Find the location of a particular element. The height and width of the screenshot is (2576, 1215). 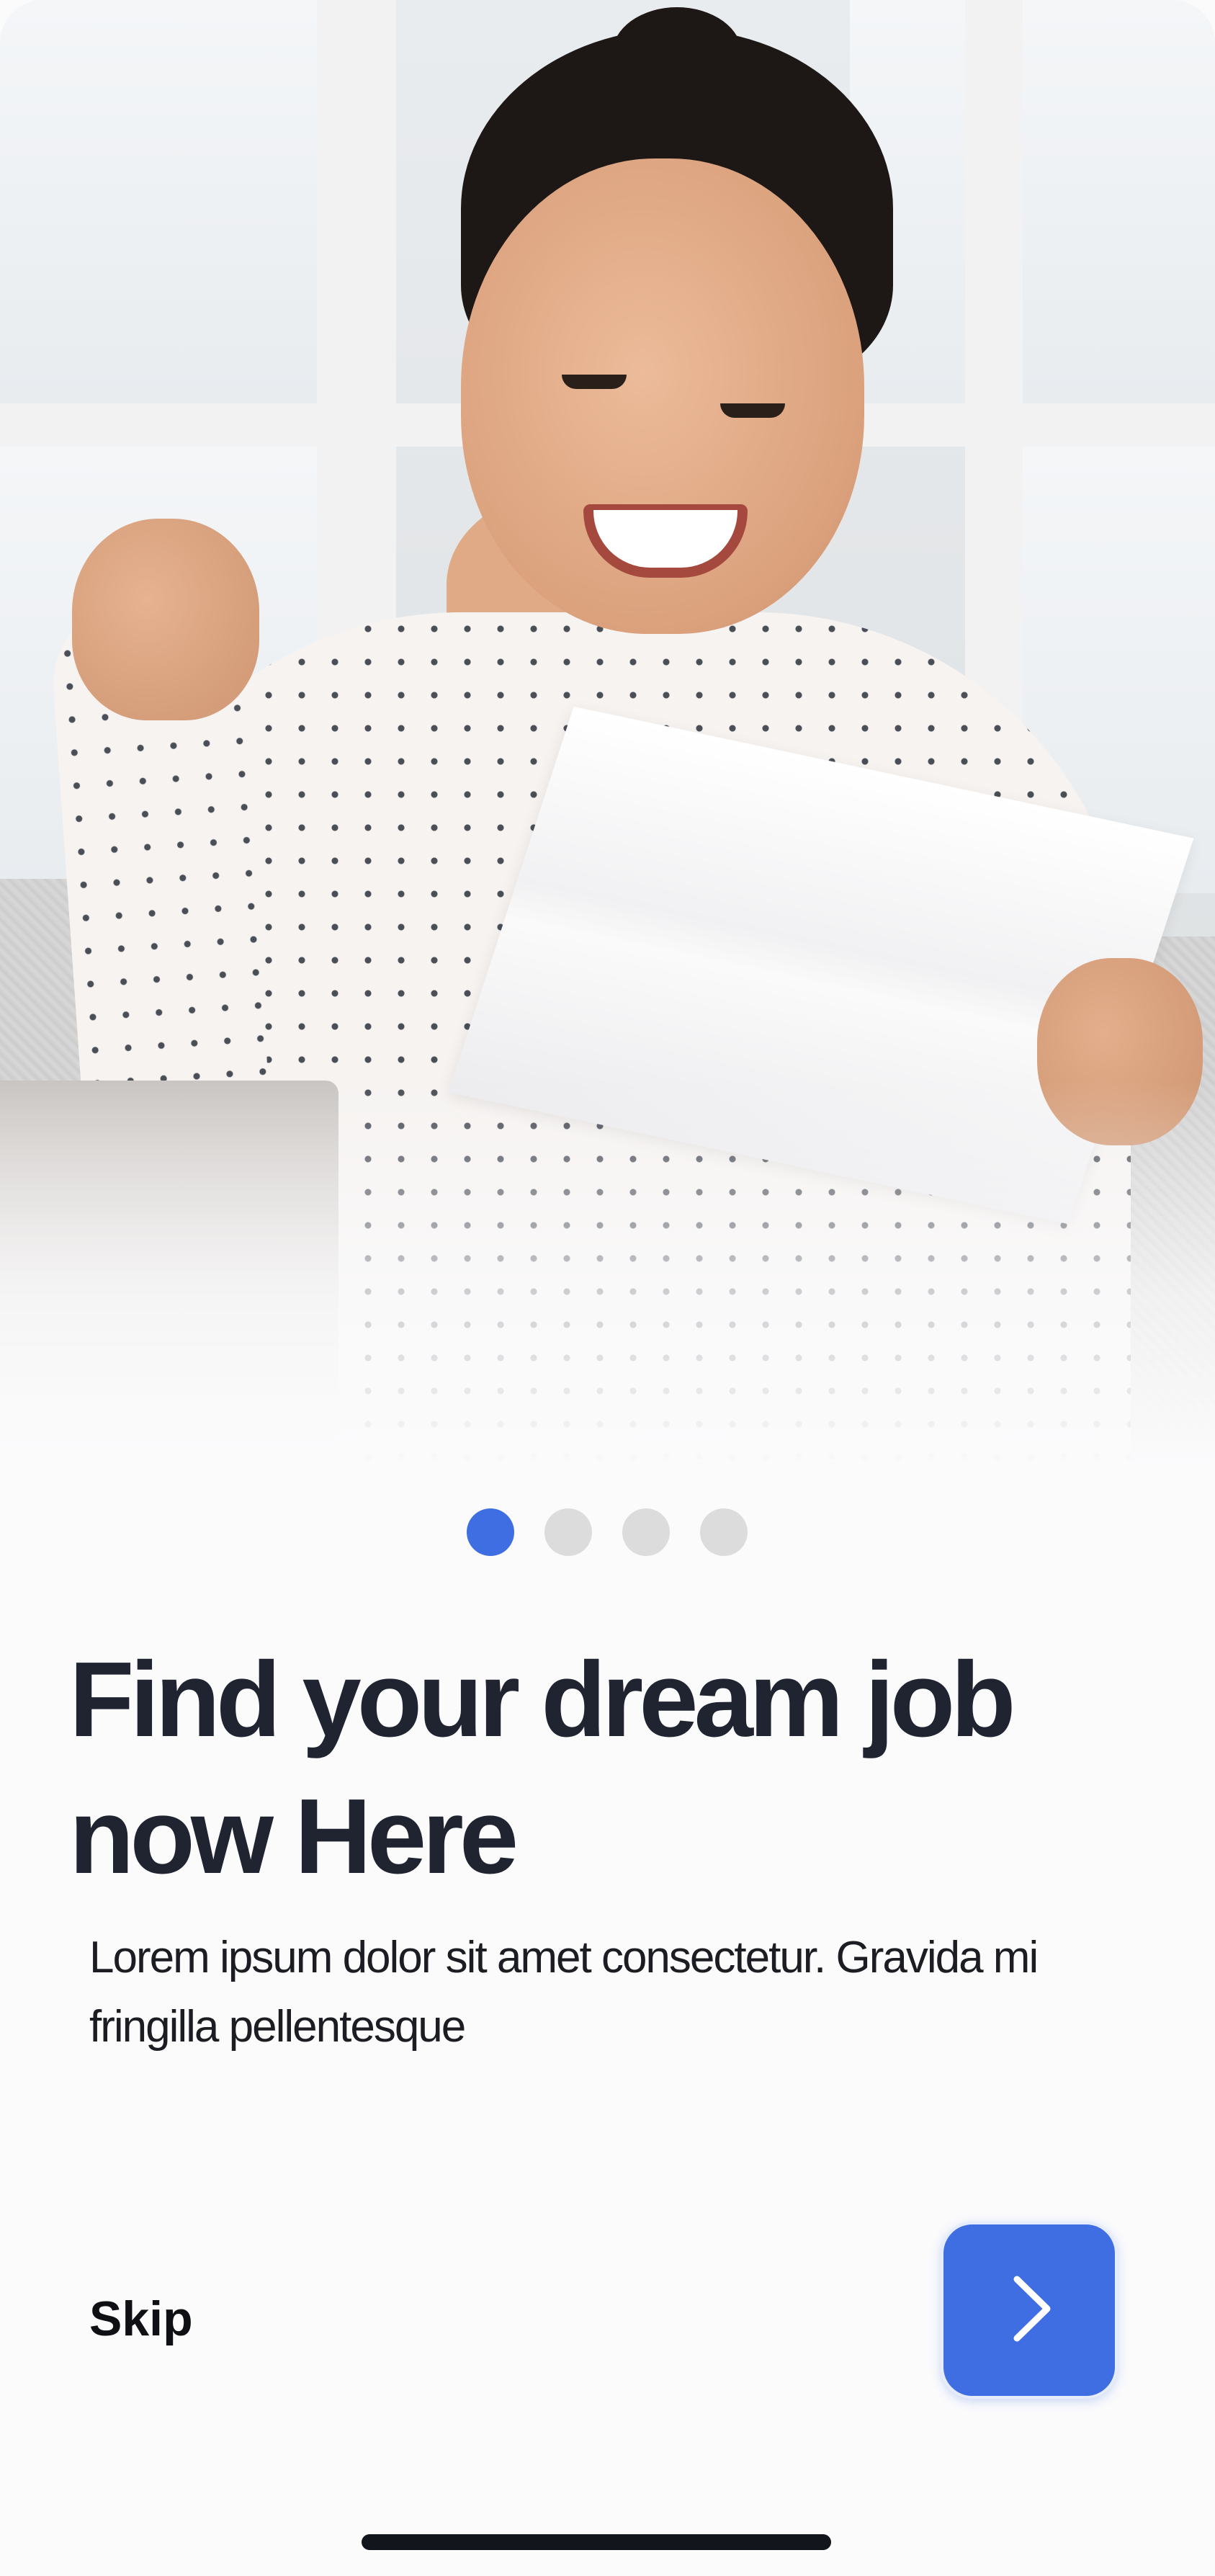

skip-button: Skip is located at coordinates (141, 2319).